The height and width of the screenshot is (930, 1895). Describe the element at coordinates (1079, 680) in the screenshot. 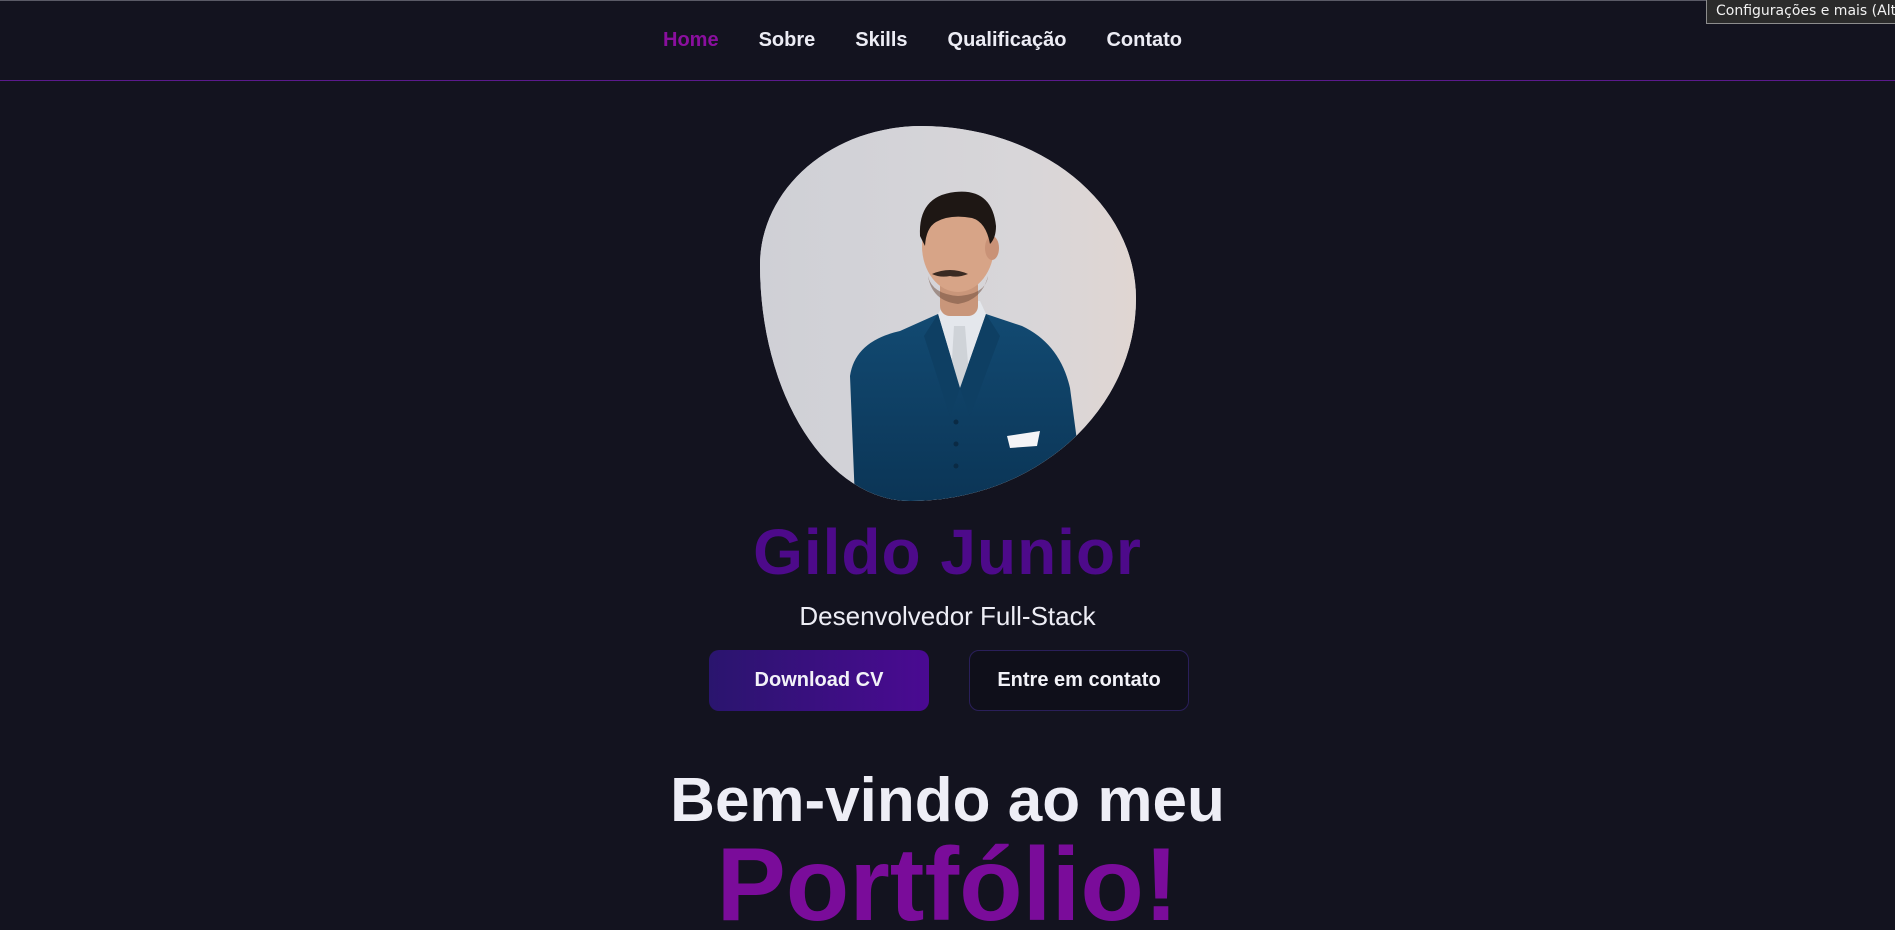

I see `contact-button: Entre em contato` at that location.